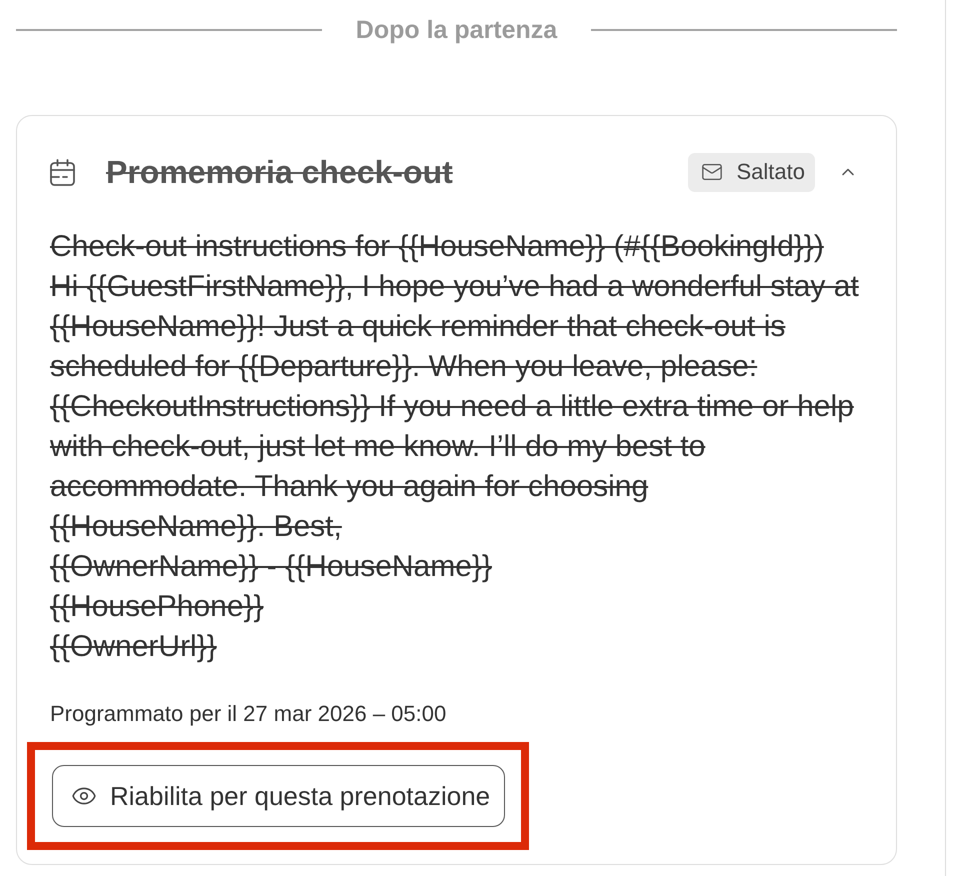 Image resolution: width=954 pixels, height=876 pixels. Describe the element at coordinates (279, 796) in the screenshot. I see `reenable-button: Riabilita per questa prenotazione` at that location.